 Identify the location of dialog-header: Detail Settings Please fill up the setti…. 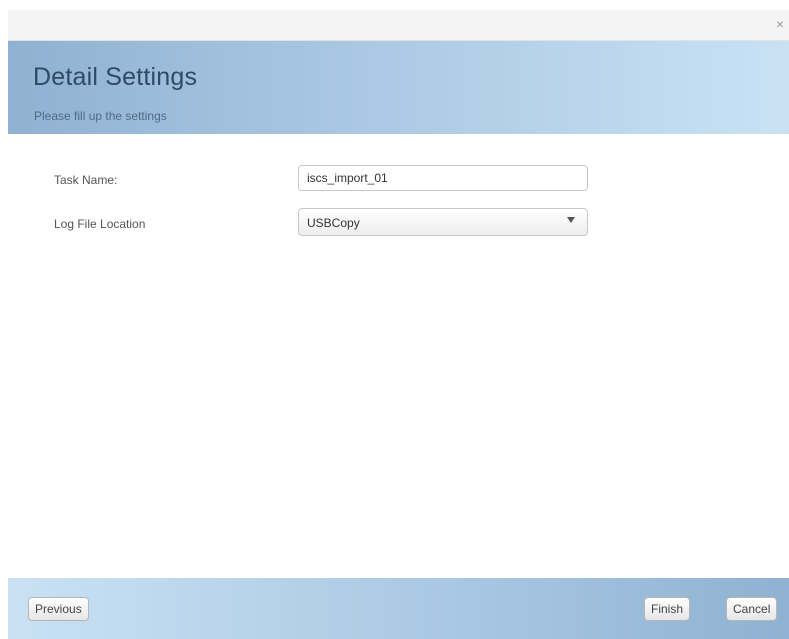
(398, 87).